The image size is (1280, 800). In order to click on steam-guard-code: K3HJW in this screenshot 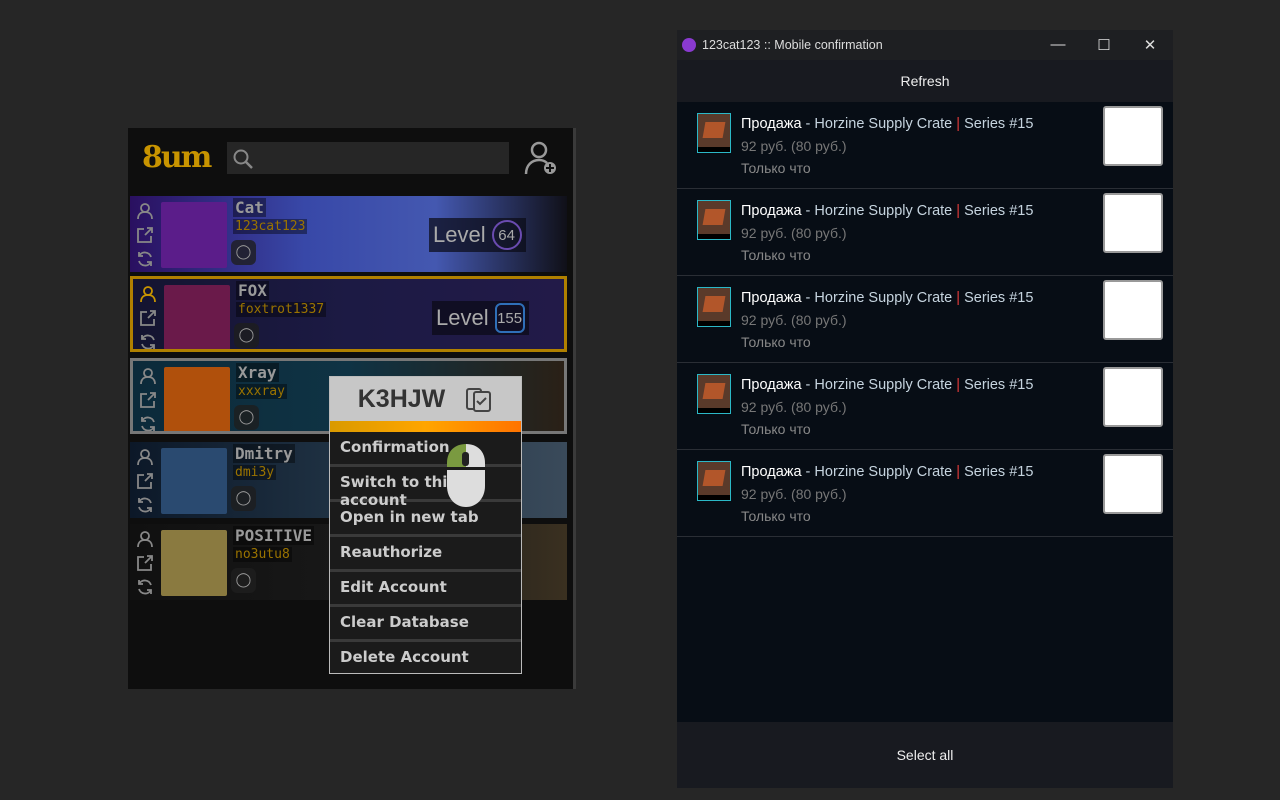, I will do `click(425, 399)`.